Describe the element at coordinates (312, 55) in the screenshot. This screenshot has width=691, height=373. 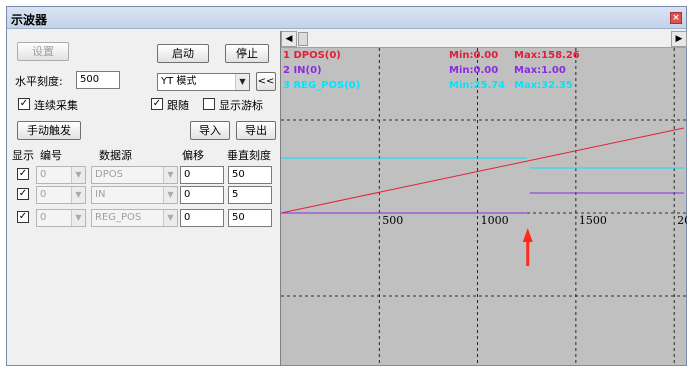
I see `legend-label: 1 DPOS(0)` at that location.